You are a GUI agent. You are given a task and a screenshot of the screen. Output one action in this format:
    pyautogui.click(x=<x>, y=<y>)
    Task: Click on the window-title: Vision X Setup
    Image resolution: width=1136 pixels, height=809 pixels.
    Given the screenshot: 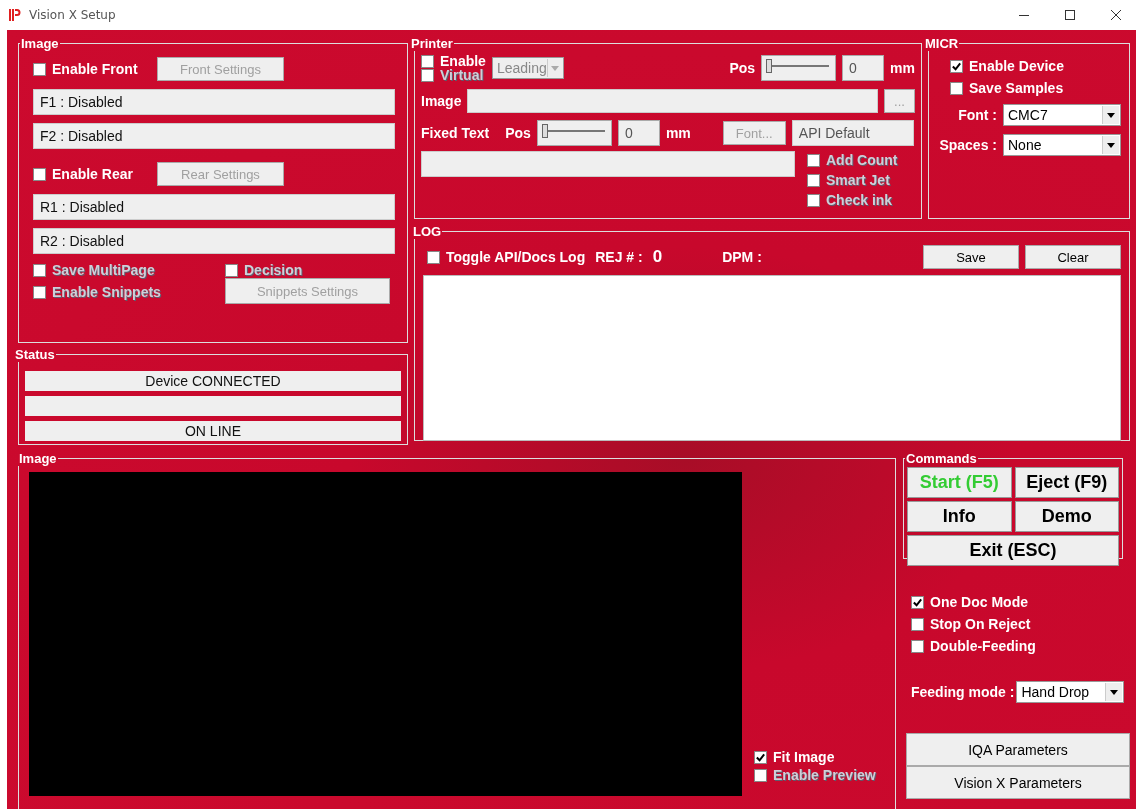 What is the action you would take?
    pyautogui.click(x=72, y=15)
    